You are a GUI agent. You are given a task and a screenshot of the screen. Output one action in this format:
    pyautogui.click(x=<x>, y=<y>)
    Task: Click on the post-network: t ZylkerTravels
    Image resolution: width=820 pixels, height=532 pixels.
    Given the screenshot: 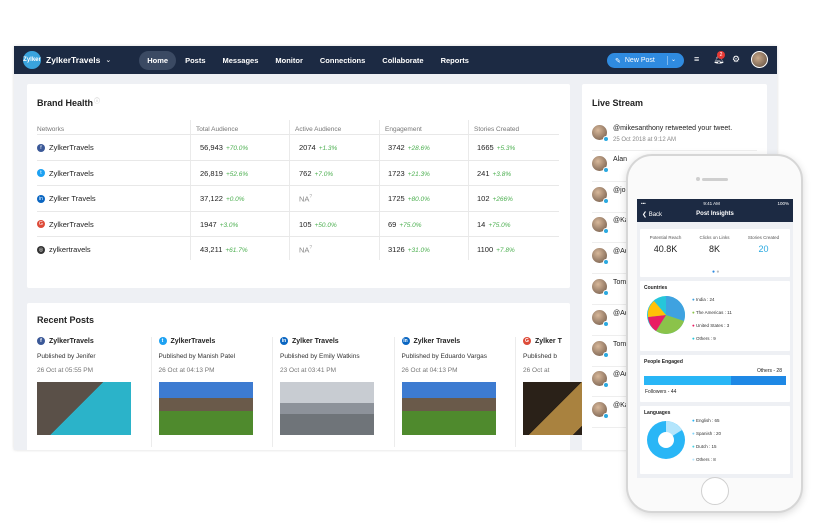 What is the action you would take?
    pyautogui.click(x=213, y=341)
    